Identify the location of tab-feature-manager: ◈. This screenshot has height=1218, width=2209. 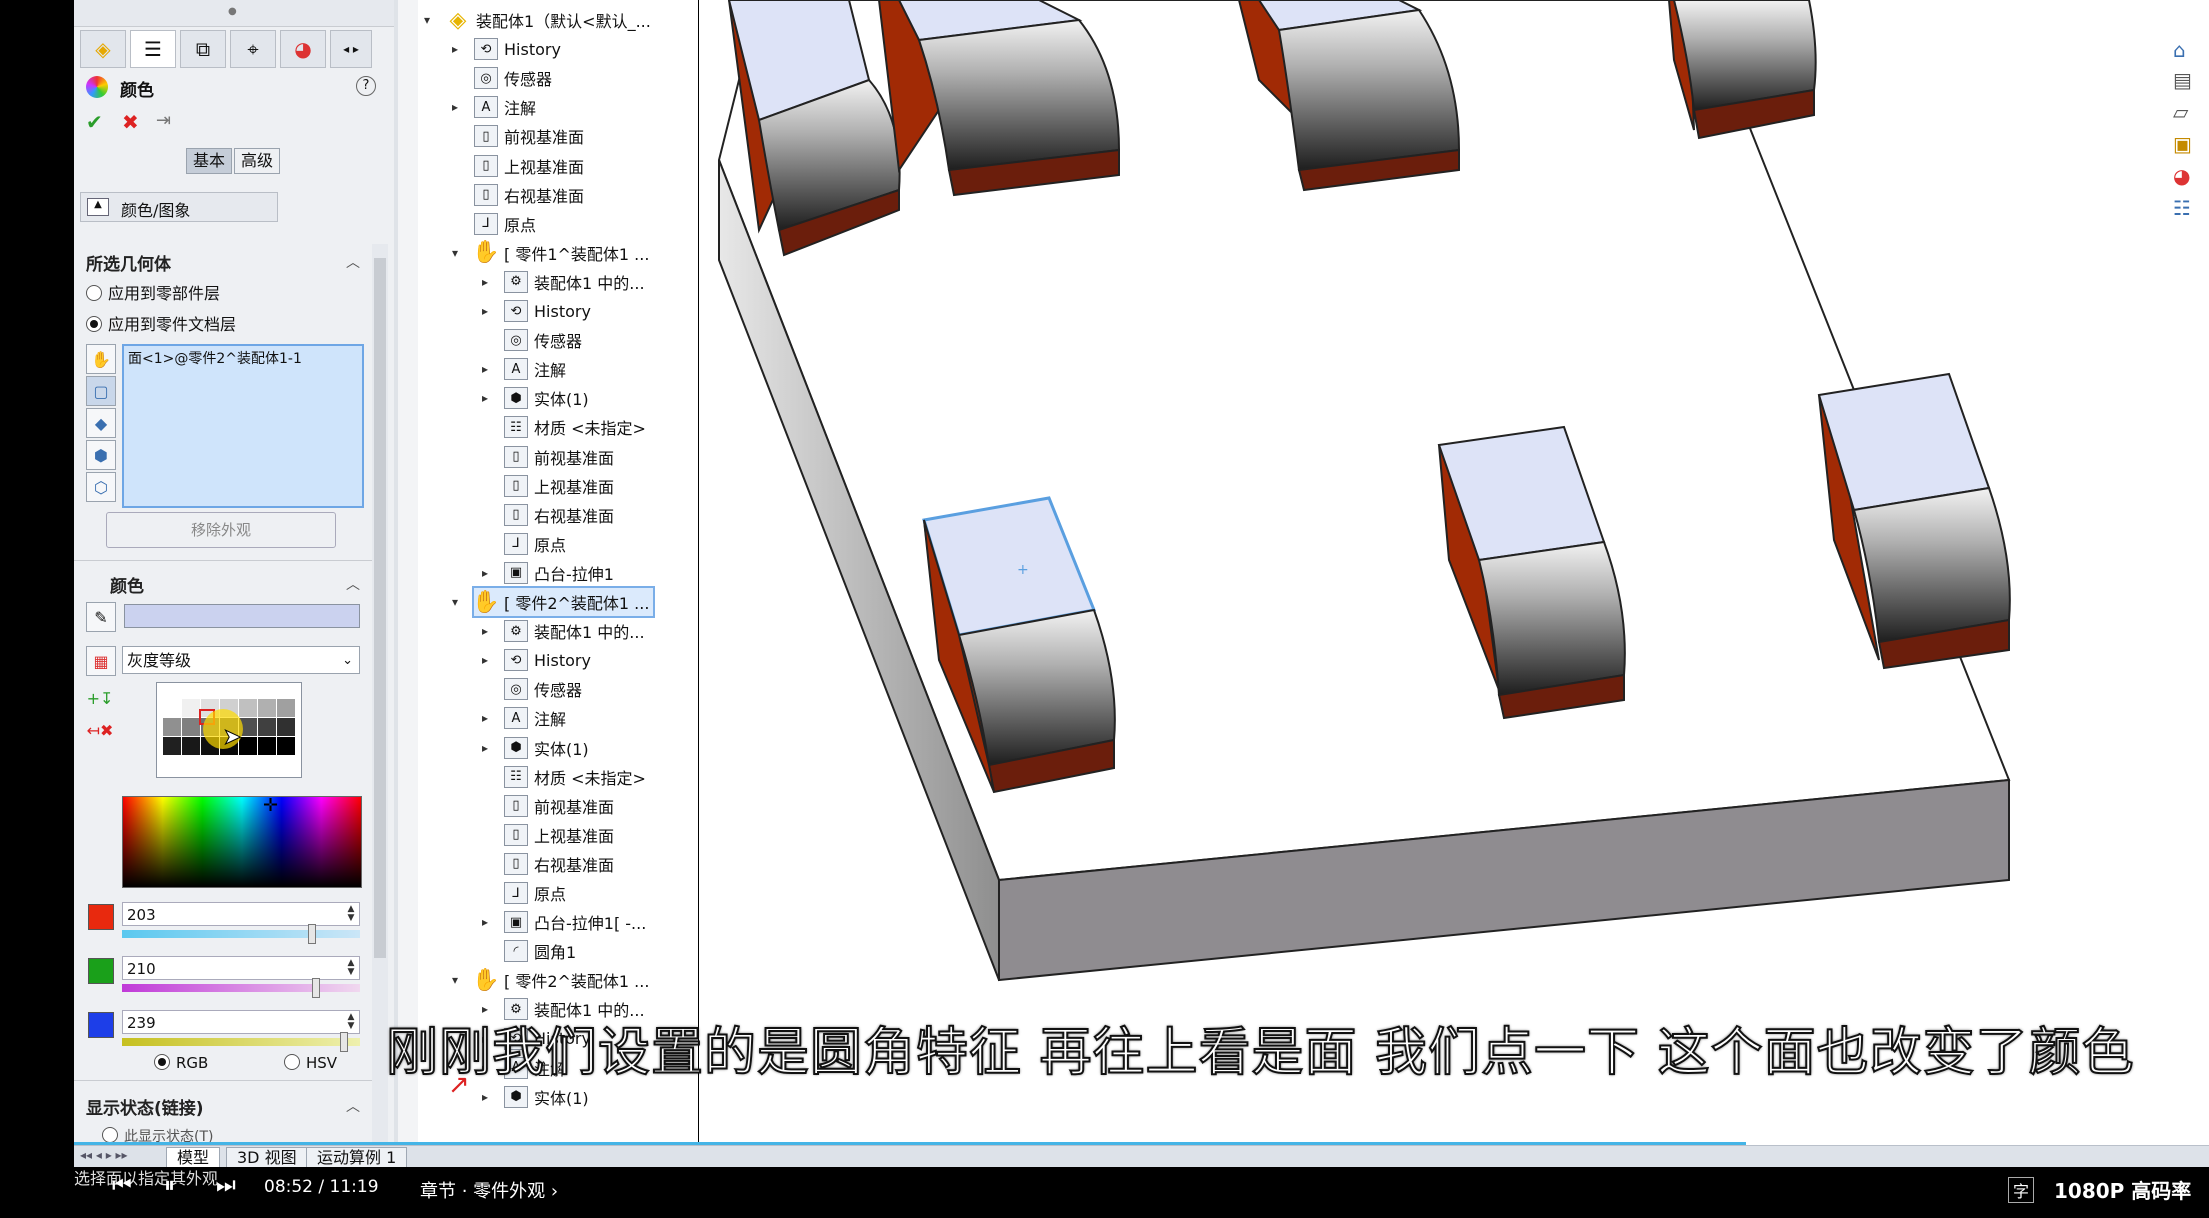
(103, 49).